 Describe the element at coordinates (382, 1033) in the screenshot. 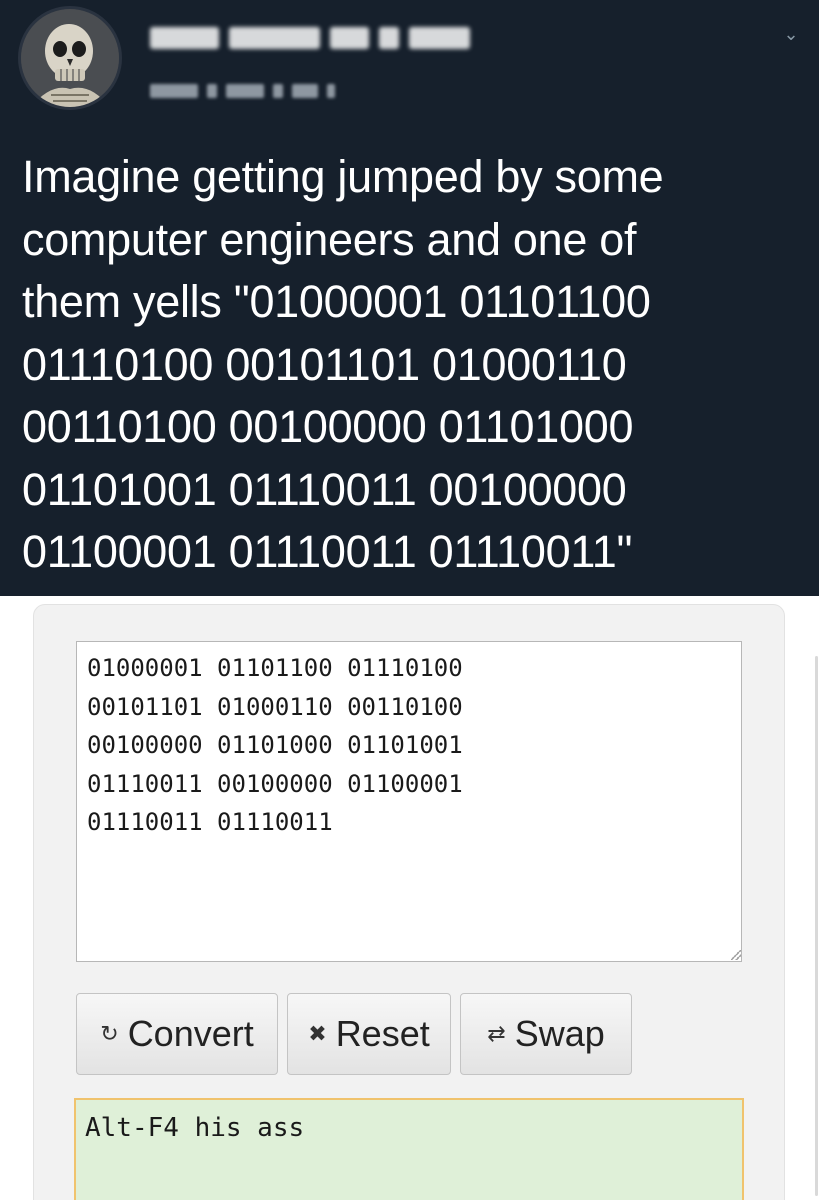

I see `reset-button-label: Reset` at that location.